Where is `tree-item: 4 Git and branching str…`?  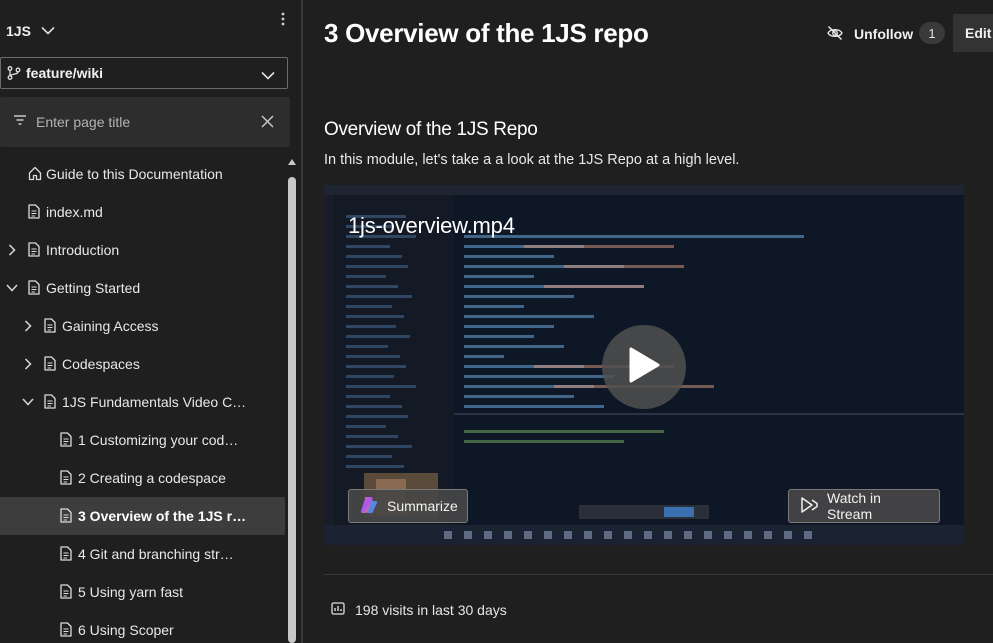
tree-item: 4 Git and branching str… is located at coordinates (142, 554).